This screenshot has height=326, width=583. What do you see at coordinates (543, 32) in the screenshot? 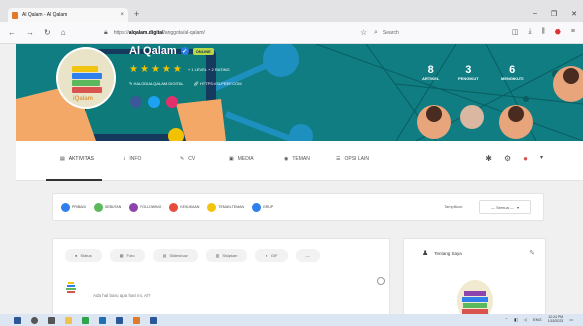
I see `library-icon: ⫼` at bounding box center [543, 32].